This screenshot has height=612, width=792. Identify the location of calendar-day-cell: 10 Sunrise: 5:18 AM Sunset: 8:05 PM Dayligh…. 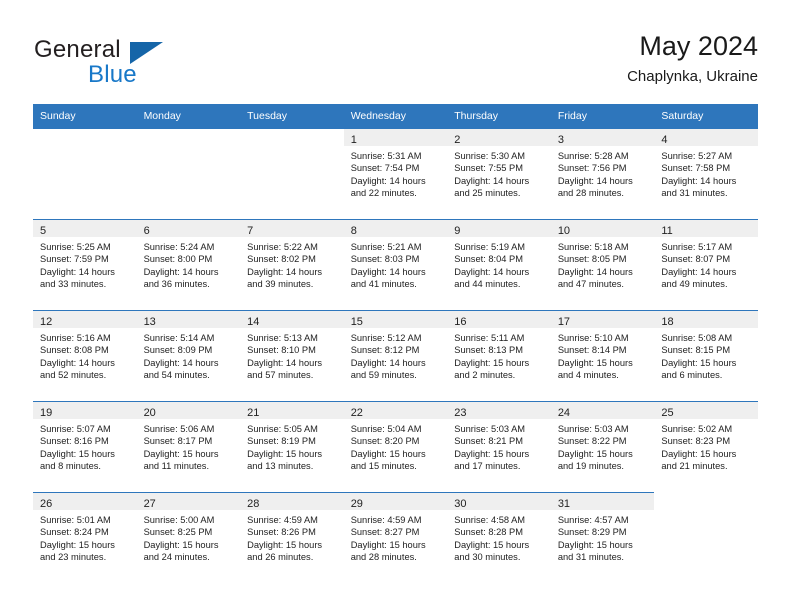
(602, 265).